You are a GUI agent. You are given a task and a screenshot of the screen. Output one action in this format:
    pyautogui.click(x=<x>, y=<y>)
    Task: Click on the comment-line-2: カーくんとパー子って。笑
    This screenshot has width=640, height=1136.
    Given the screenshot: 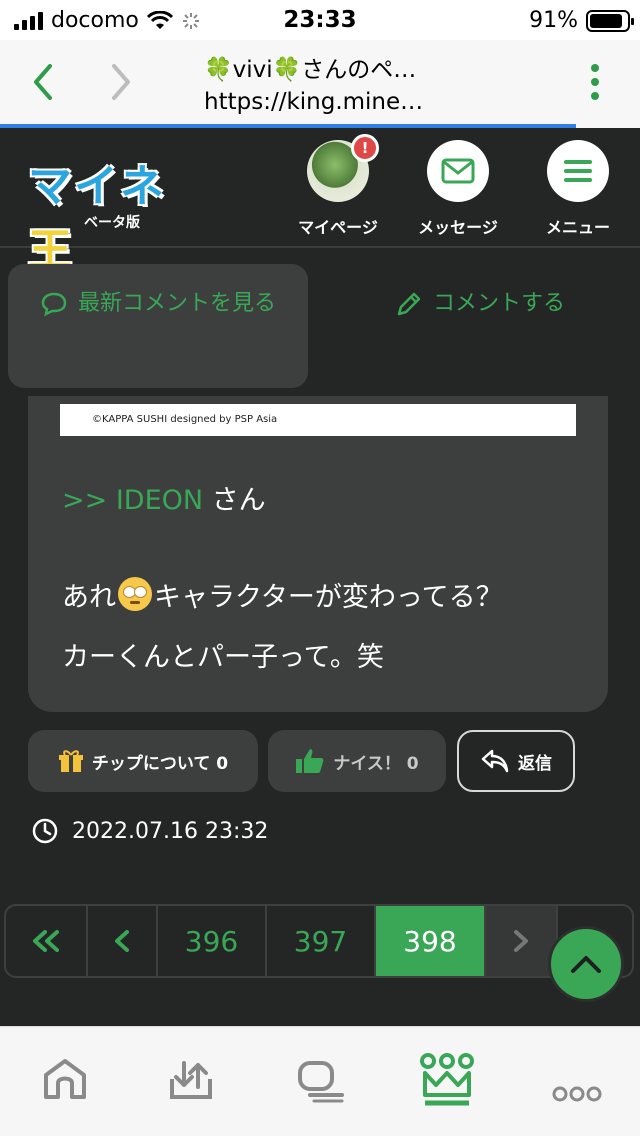 What is the action you would take?
    pyautogui.click(x=223, y=657)
    